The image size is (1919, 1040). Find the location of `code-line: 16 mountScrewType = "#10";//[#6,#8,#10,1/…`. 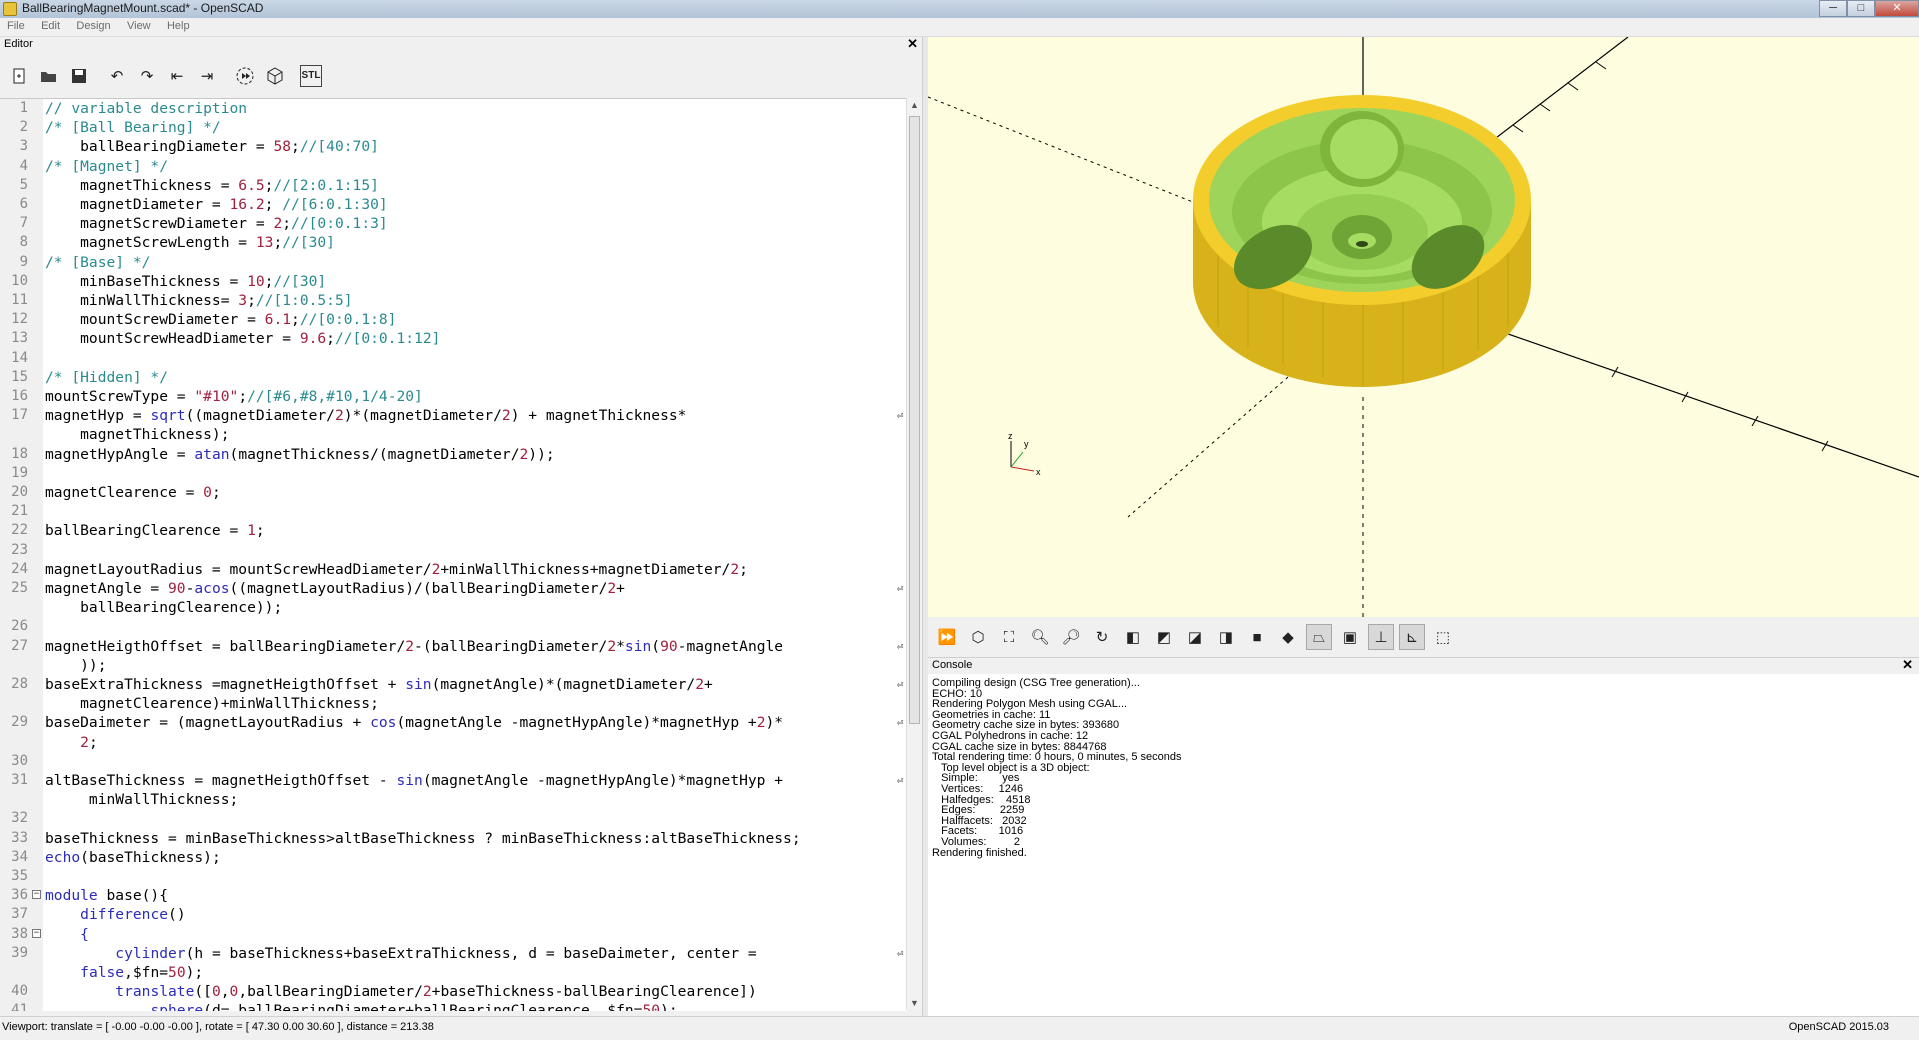

code-line: 16 mountScrewType = "#10";//[#6,#8,#10,1/… is located at coordinates (453, 396).